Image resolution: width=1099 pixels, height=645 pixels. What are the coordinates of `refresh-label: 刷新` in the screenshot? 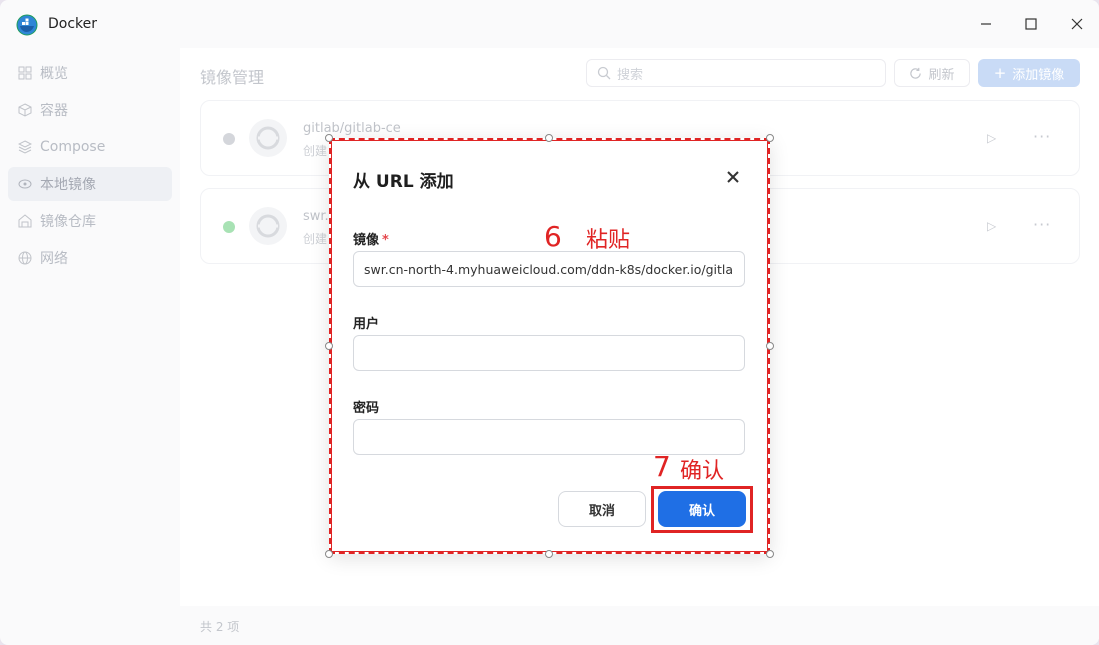 It's located at (941, 75).